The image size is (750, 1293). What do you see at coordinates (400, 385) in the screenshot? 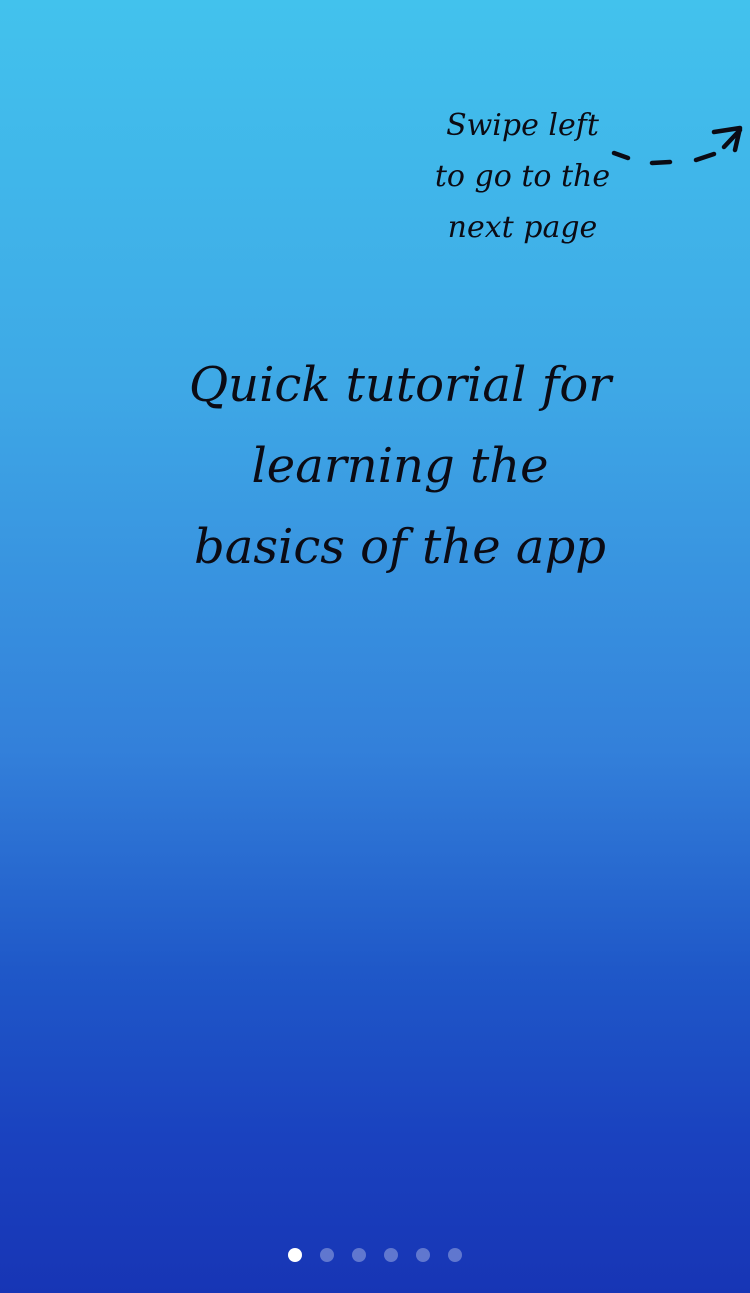
I see `title-line-1: Quick tutorial for` at bounding box center [400, 385].